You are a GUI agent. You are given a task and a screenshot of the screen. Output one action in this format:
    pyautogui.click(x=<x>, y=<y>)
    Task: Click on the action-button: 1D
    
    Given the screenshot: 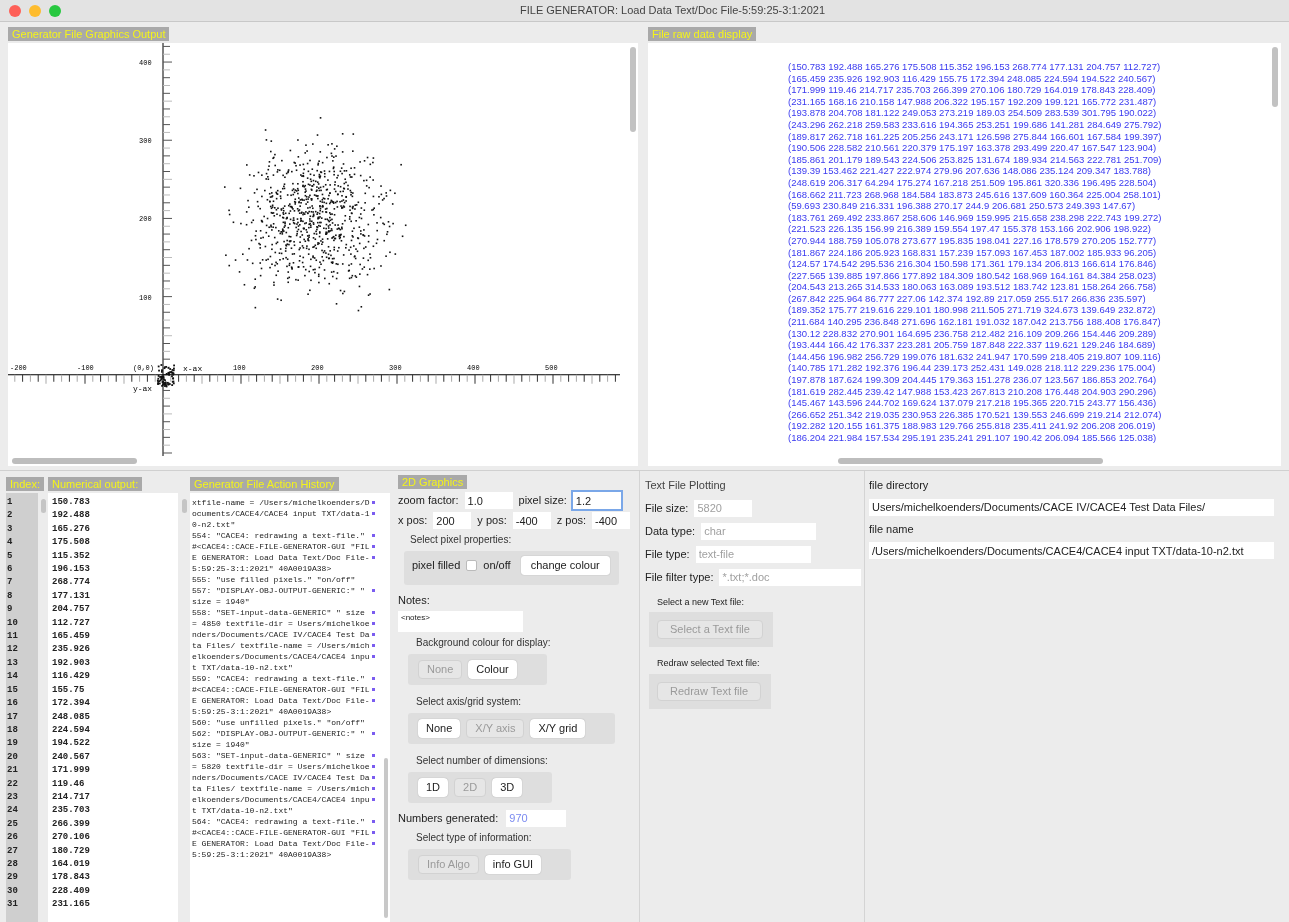 What is the action you would take?
    pyautogui.click(x=433, y=787)
    